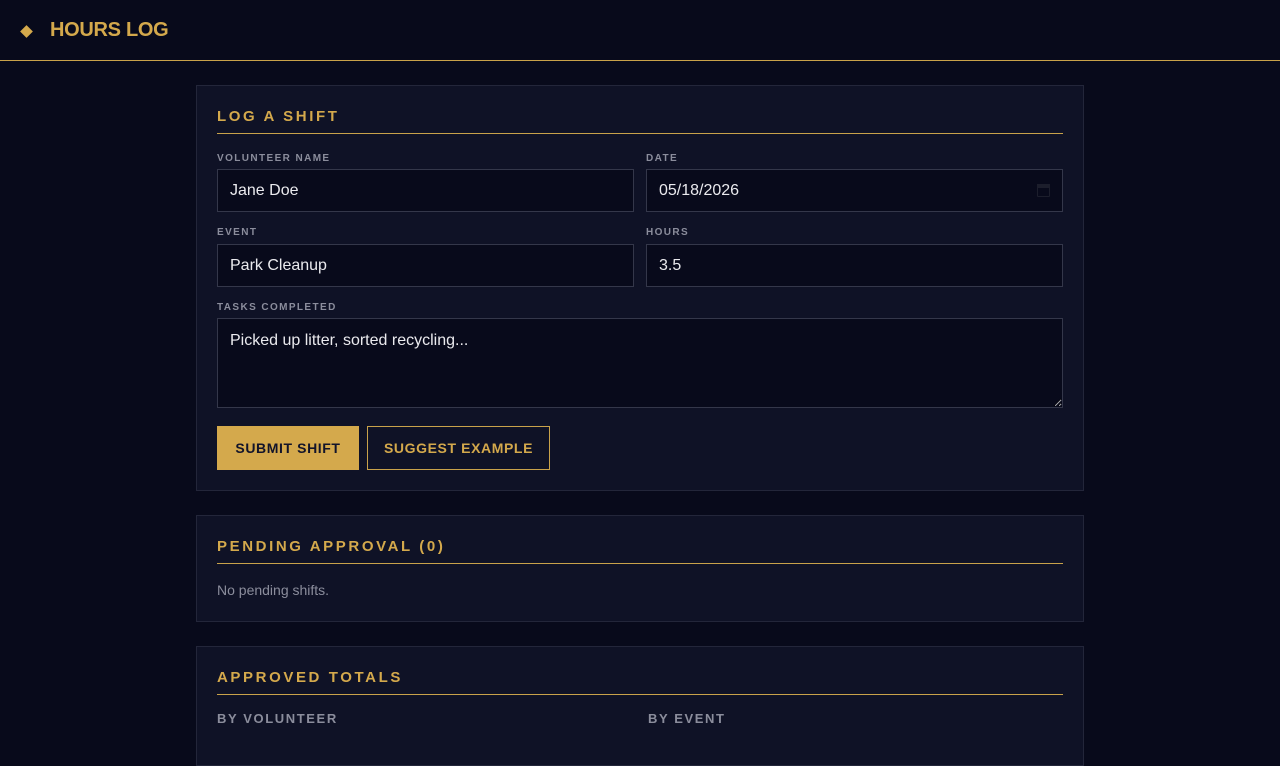 This screenshot has height=766, width=1280. I want to click on suggest-example-button: SUGGEST EXAMPLE, so click(458, 448).